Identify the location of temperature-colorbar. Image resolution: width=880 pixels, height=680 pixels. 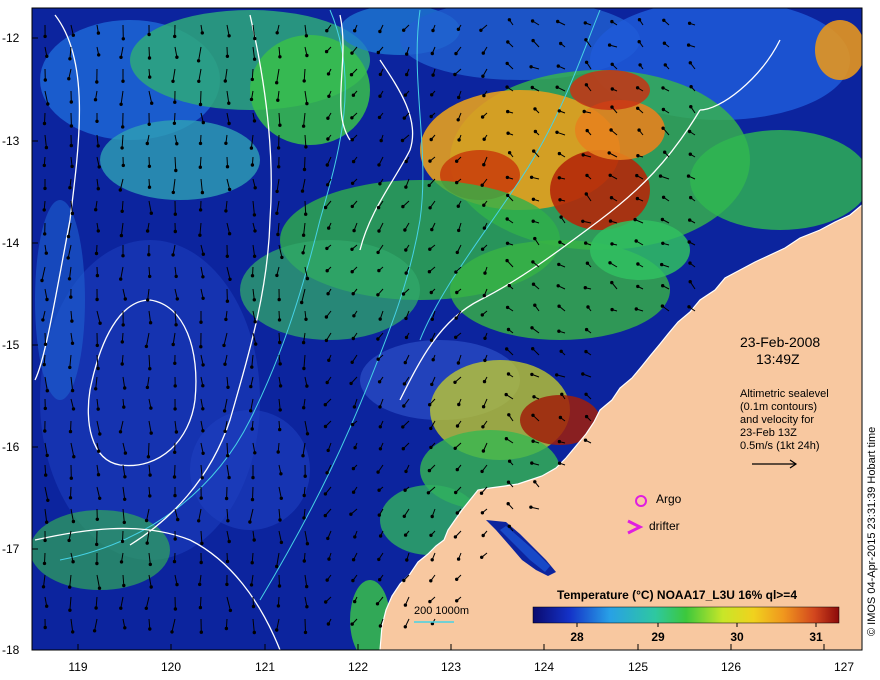
(686, 615).